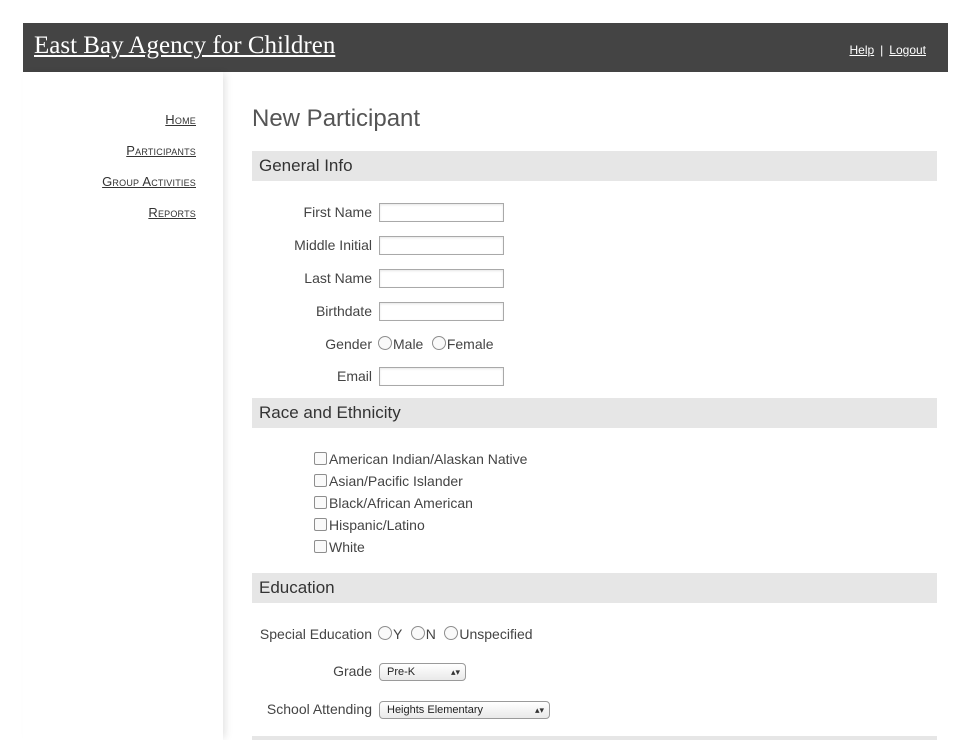 The width and height of the screenshot is (971, 740). What do you see at coordinates (861, 50) in the screenshot?
I see `help-link: Help` at bounding box center [861, 50].